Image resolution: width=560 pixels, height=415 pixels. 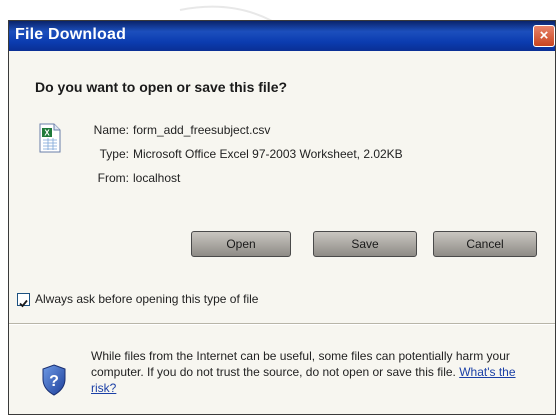 What do you see at coordinates (114, 154) in the screenshot?
I see `type-label: Type:` at bounding box center [114, 154].